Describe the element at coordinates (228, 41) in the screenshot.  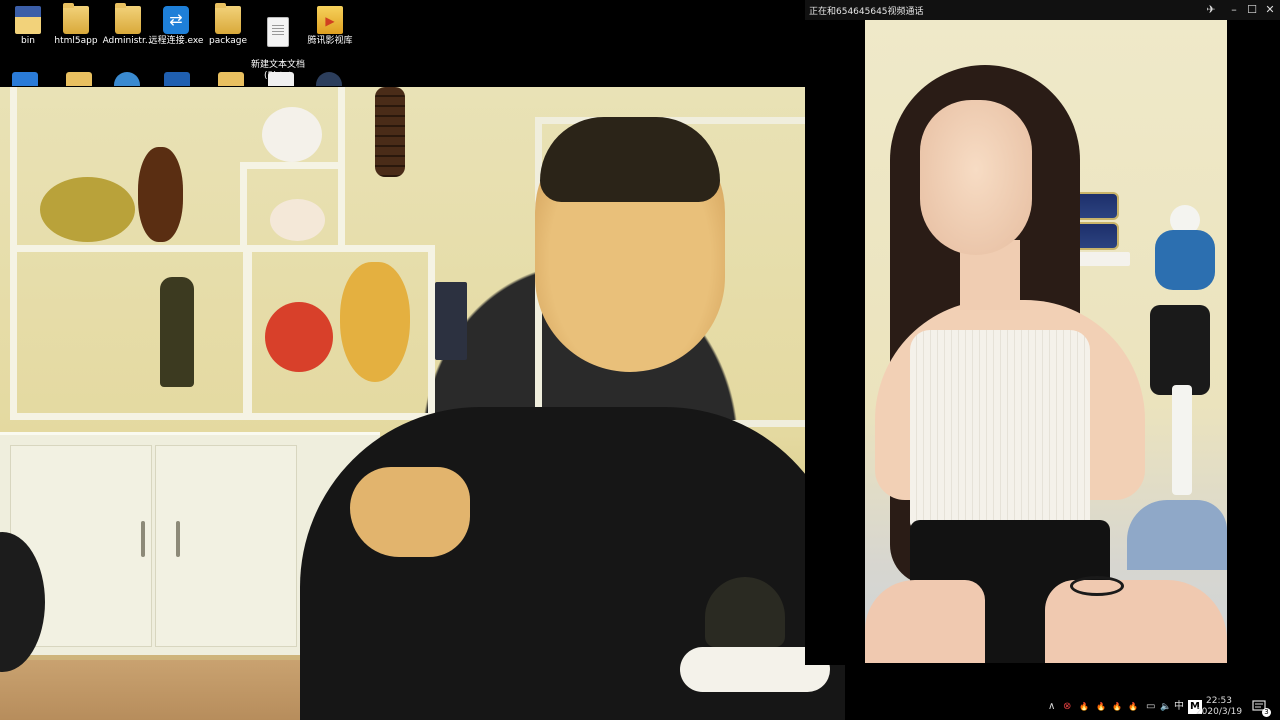
I see `desktop-icon-label: package` at that location.